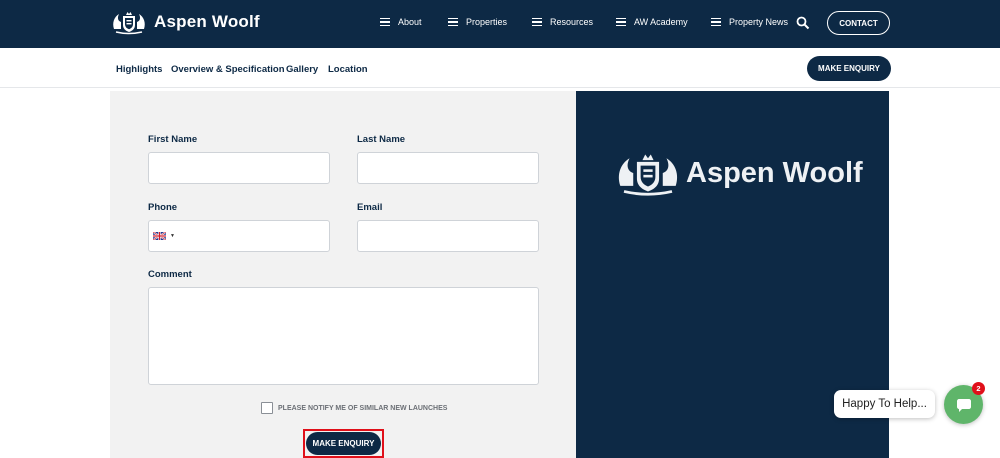  Describe the element at coordinates (759, 22) in the screenshot. I see `nav-label: Property News` at that location.